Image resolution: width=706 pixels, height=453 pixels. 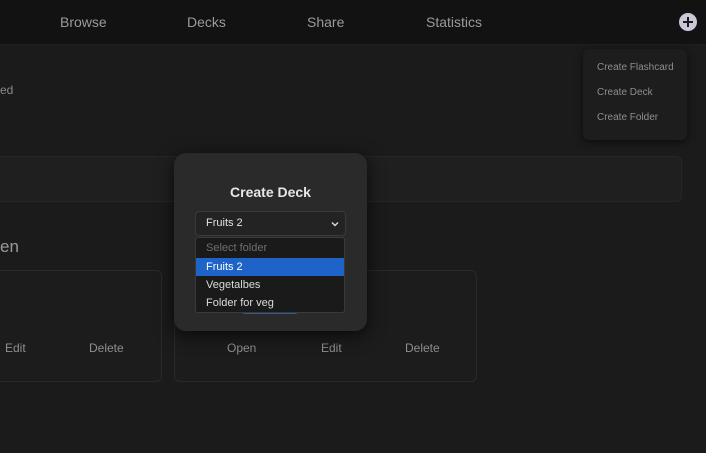 I want to click on option-folder-for-veg: Folder for veg, so click(x=270, y=303).